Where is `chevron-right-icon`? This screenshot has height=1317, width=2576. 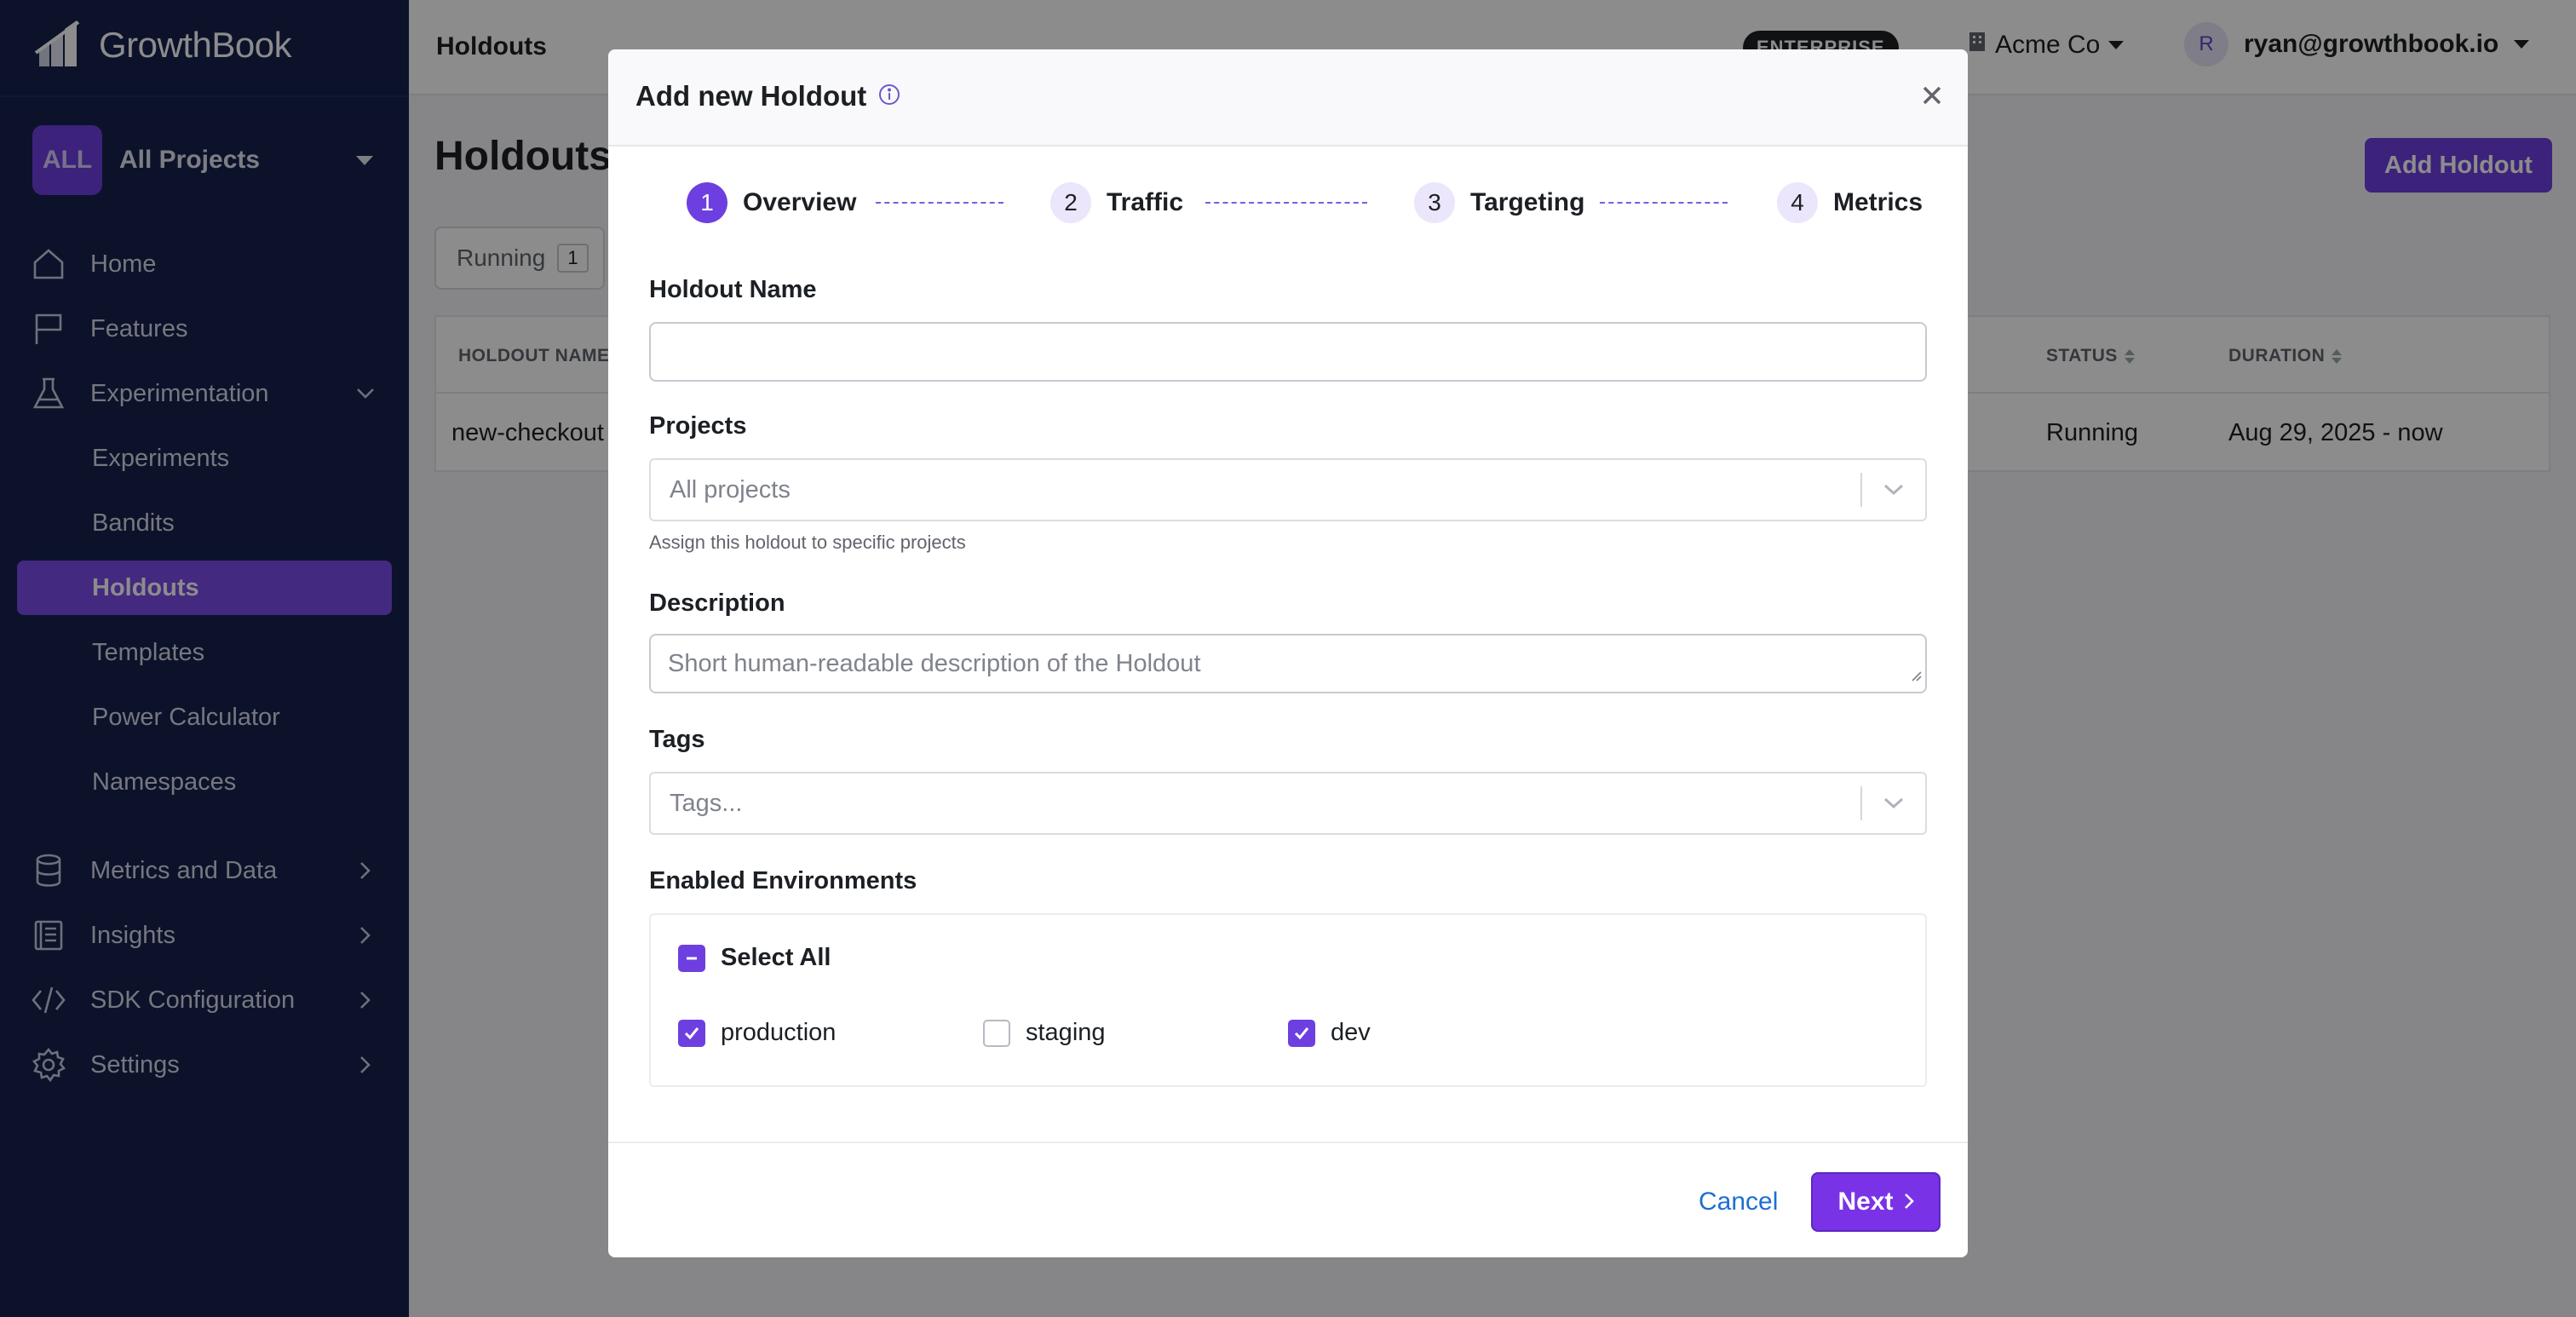
chevron-right-icon is located at coordinates (1909, 1202).